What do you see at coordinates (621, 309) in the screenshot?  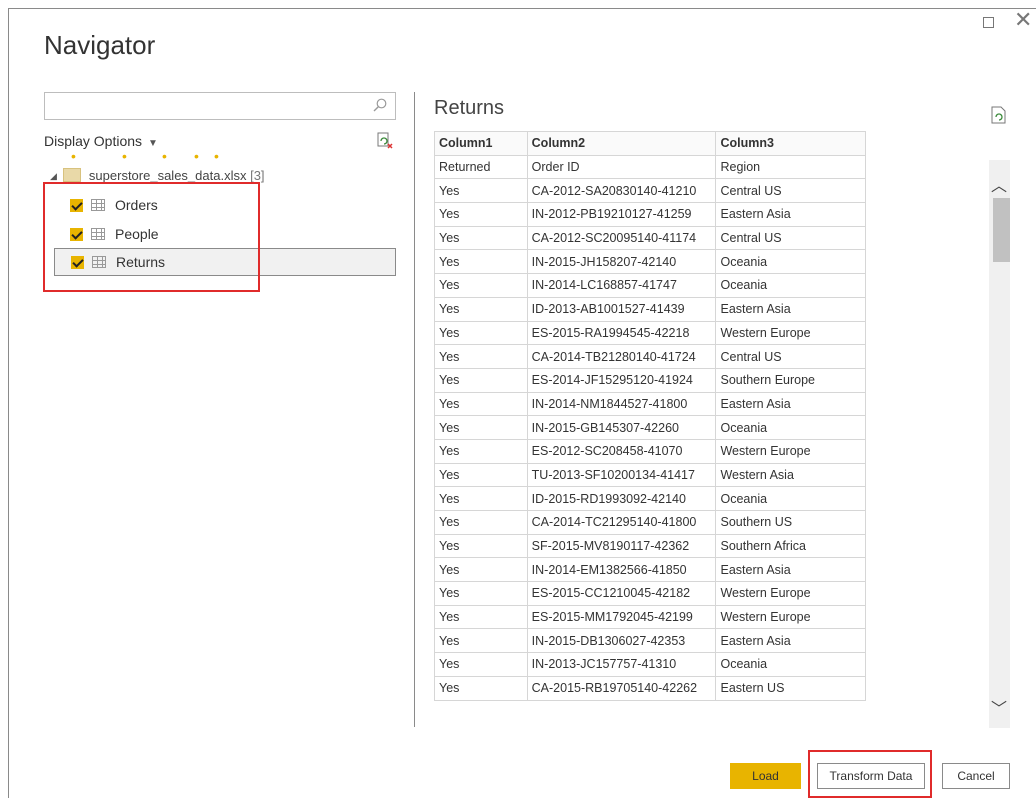 I see `table-cell: ID-2013-AB1001527-41439` at bounding box center [621, 309].